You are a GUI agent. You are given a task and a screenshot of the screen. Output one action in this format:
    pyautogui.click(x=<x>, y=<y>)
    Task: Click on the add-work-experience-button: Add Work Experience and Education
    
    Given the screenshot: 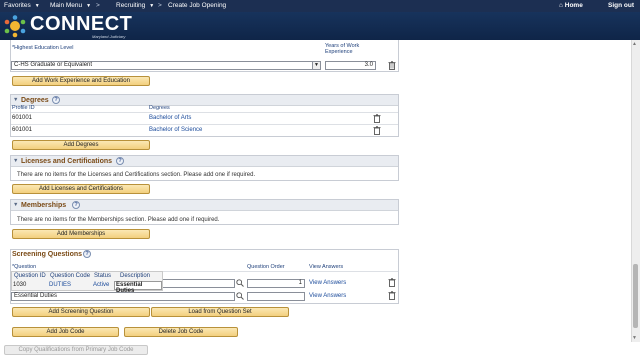 What is the action you would take?
    pyautogui.click(x=81, y=81)
    